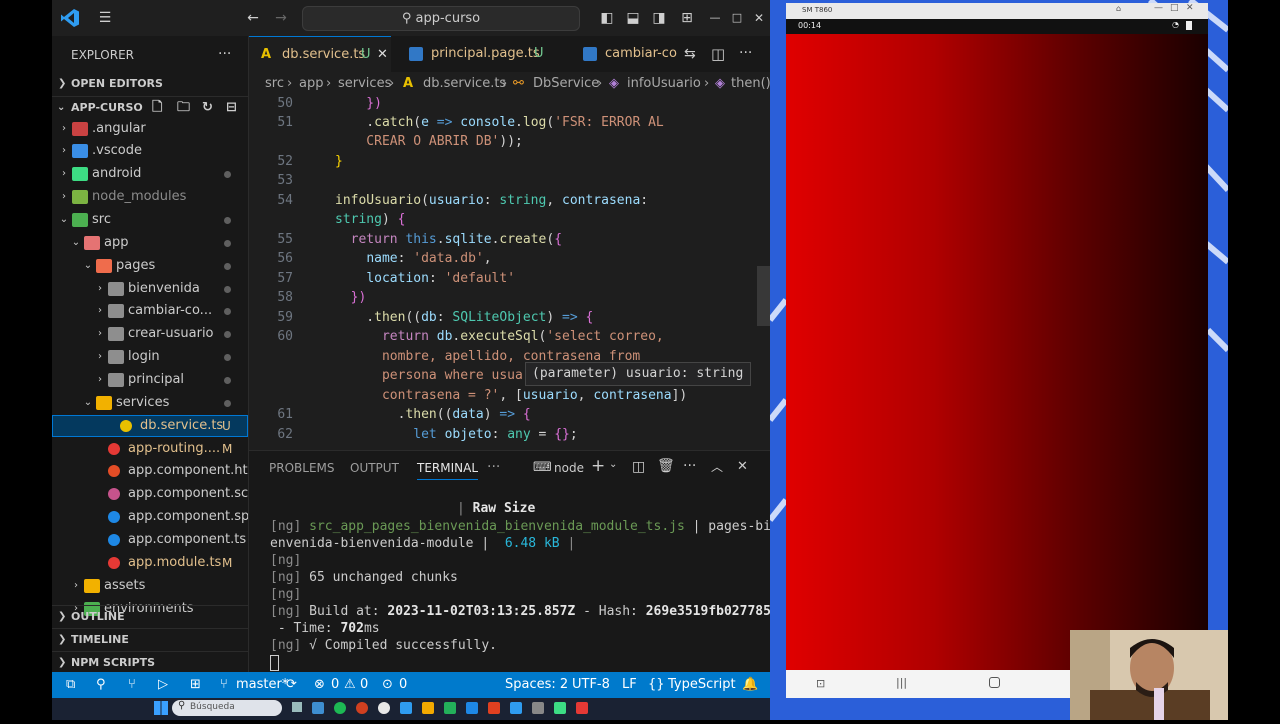 The image size is (1280, 724). Describe the element at coordinates (101, 685) in the screenshot. I see `search-icon: ⚲` at that location.